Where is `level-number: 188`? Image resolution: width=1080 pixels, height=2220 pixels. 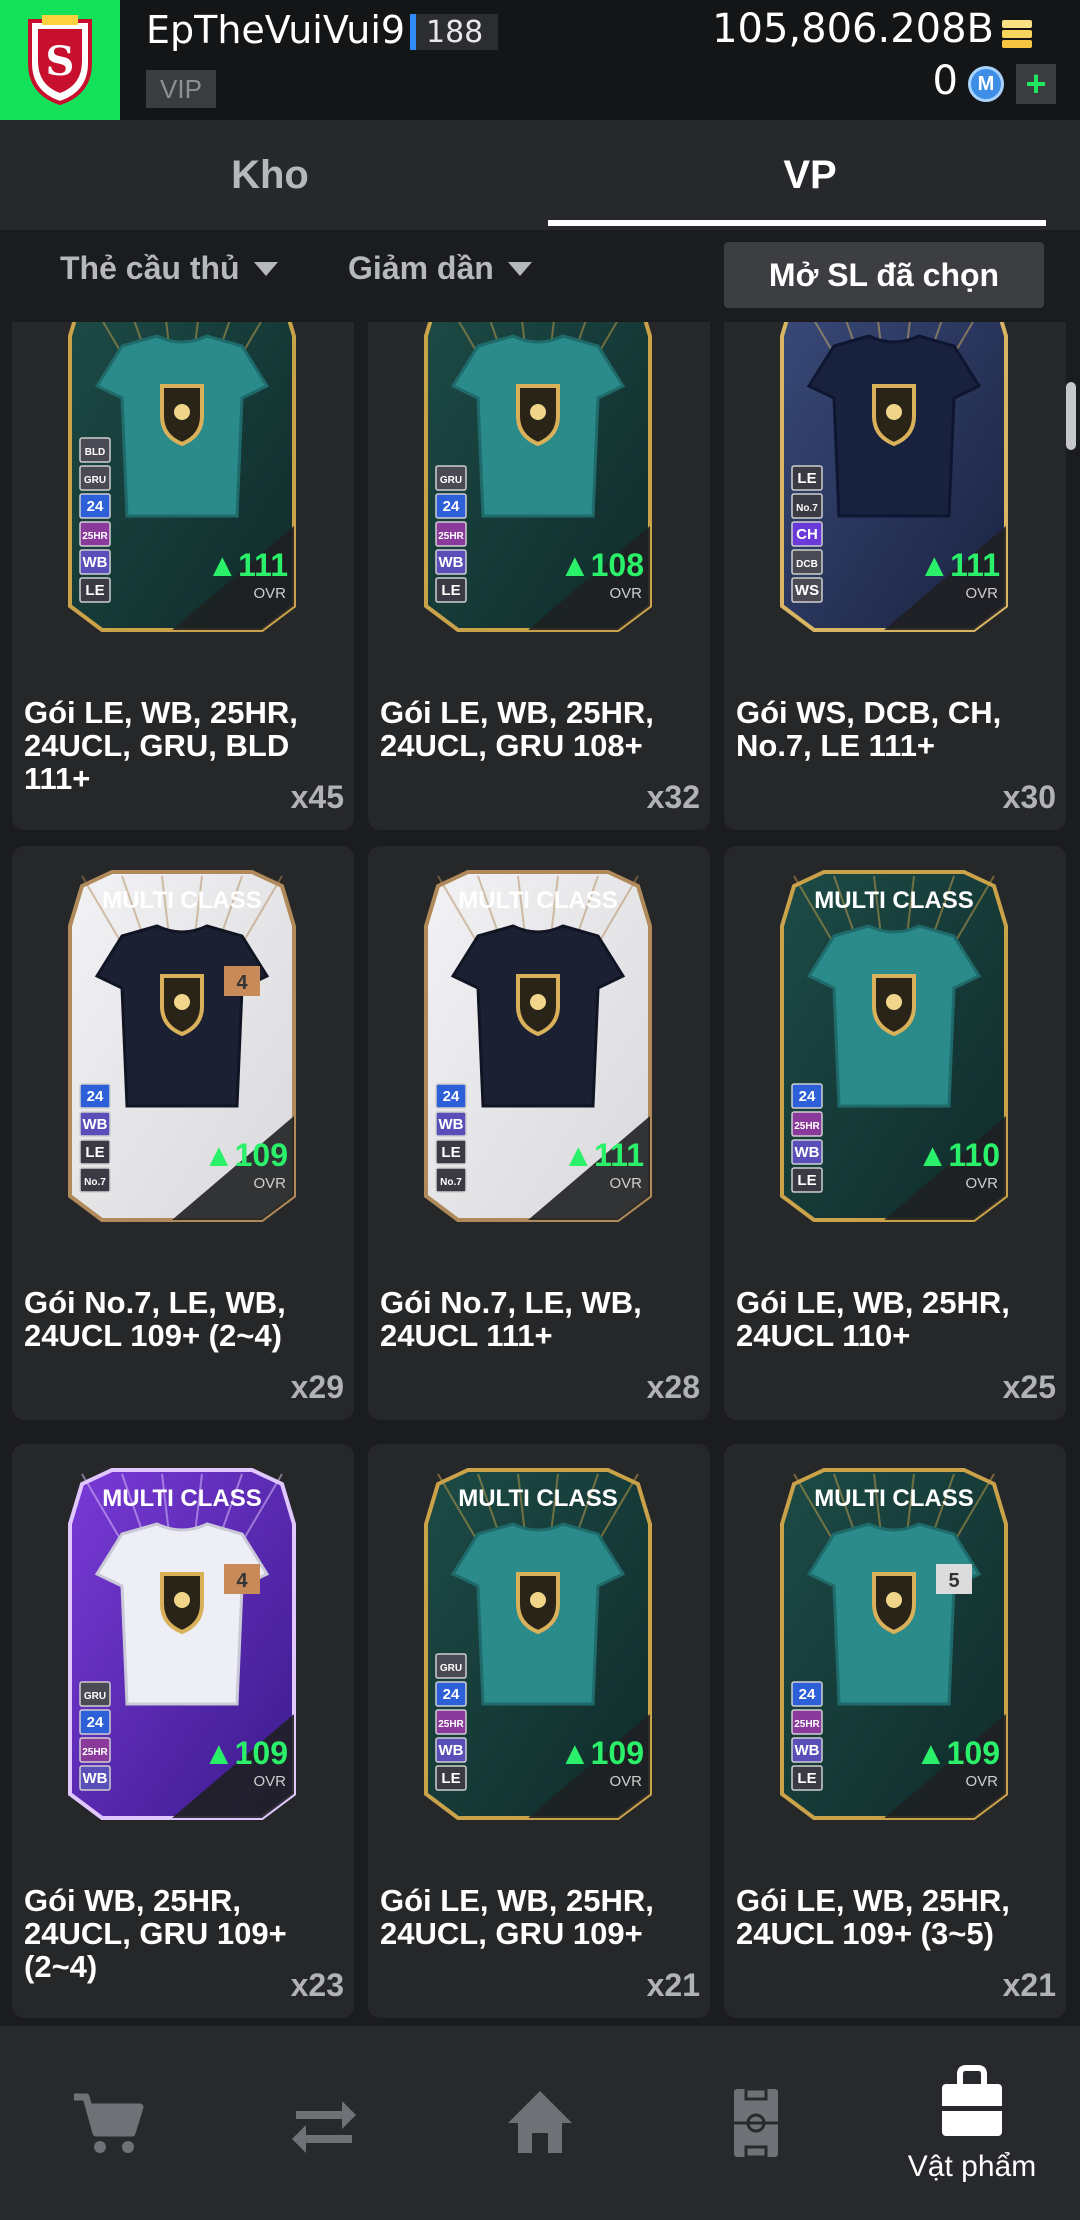 level-number: 188 is located at coordinates (455, 32).